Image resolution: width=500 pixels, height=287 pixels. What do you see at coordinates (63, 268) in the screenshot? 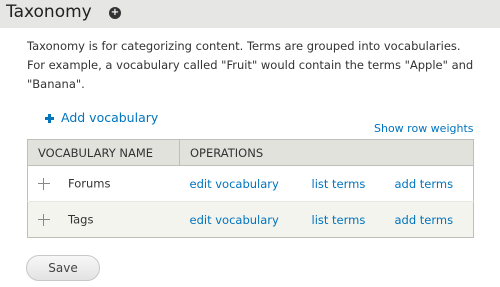
I see `save-button: Save` at bounding box center [63, 268].